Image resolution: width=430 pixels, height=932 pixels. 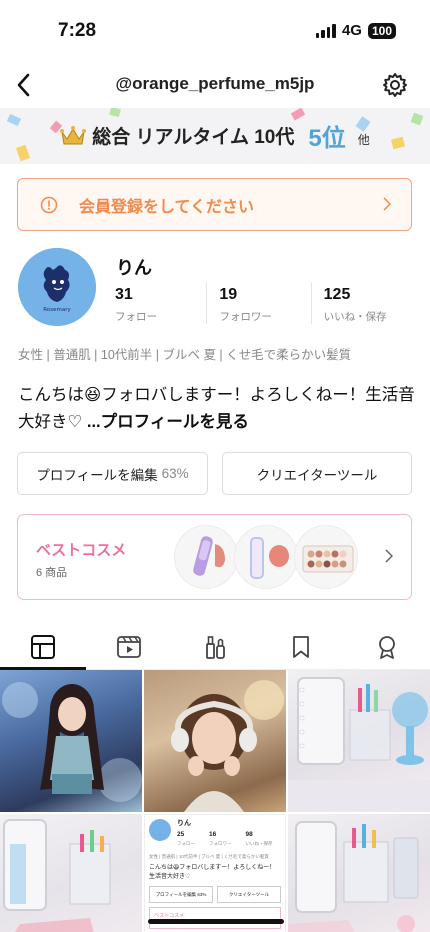 I want to click on mini-stat-value: 16, so click(x=213, y=834).